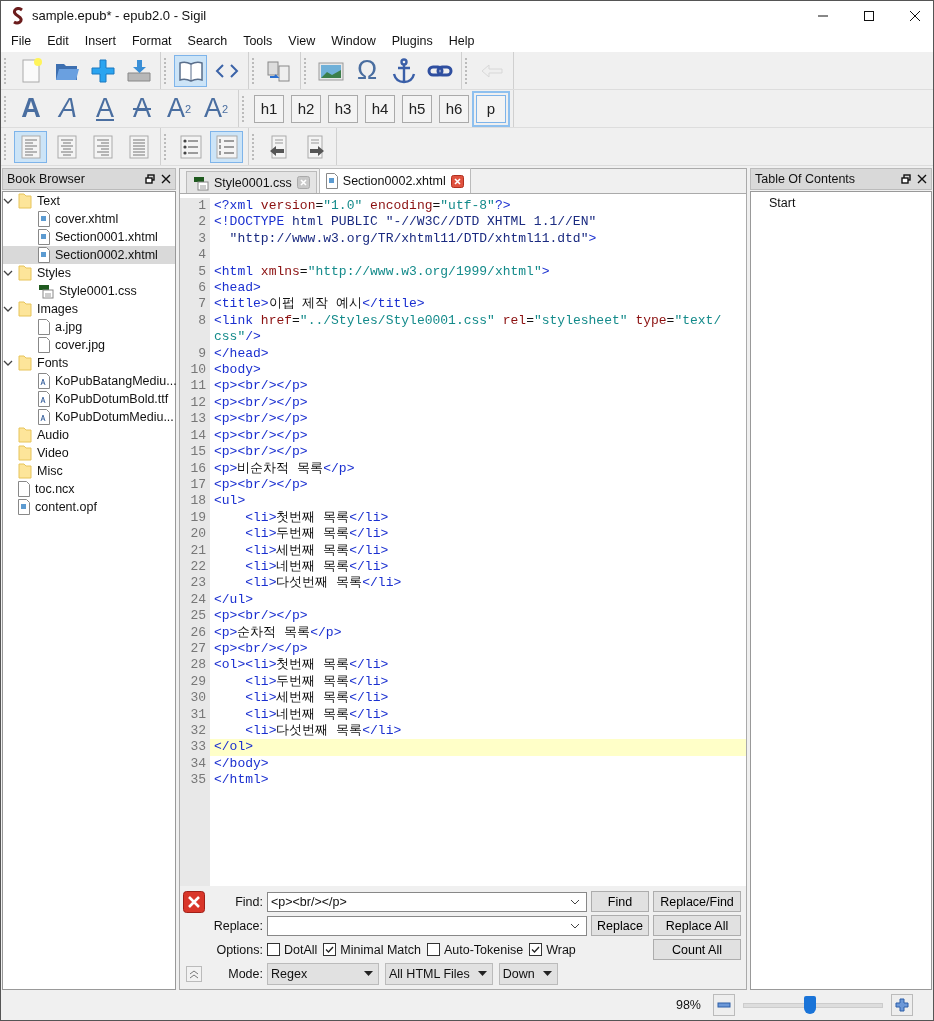 This screenshot has height=1021, width=934. I want to click on replace-find-button: Replace/Find, so click(697, 901).